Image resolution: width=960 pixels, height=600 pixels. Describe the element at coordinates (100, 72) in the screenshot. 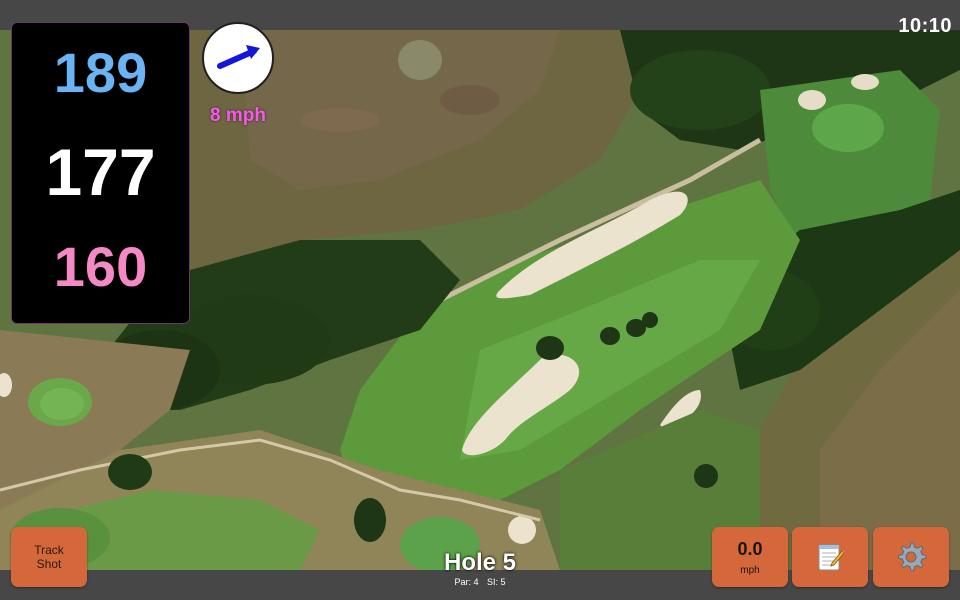

I see `back-distance: 189` at that location.